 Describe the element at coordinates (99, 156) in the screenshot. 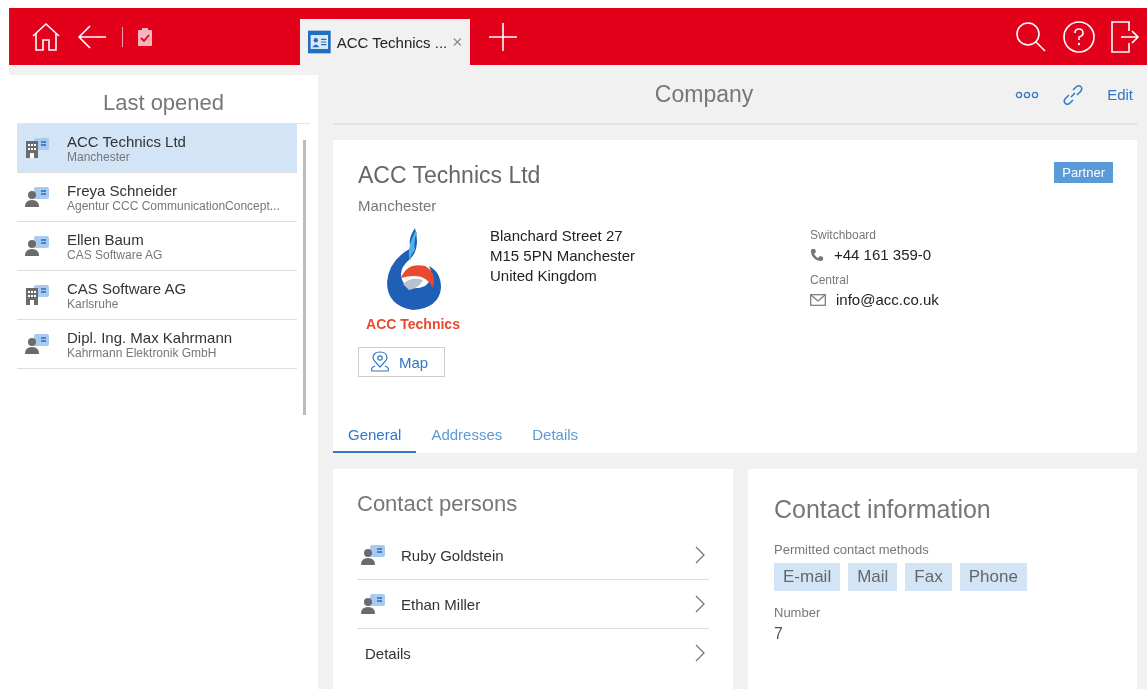

I see `item-subtitle: Manchester` at that location.